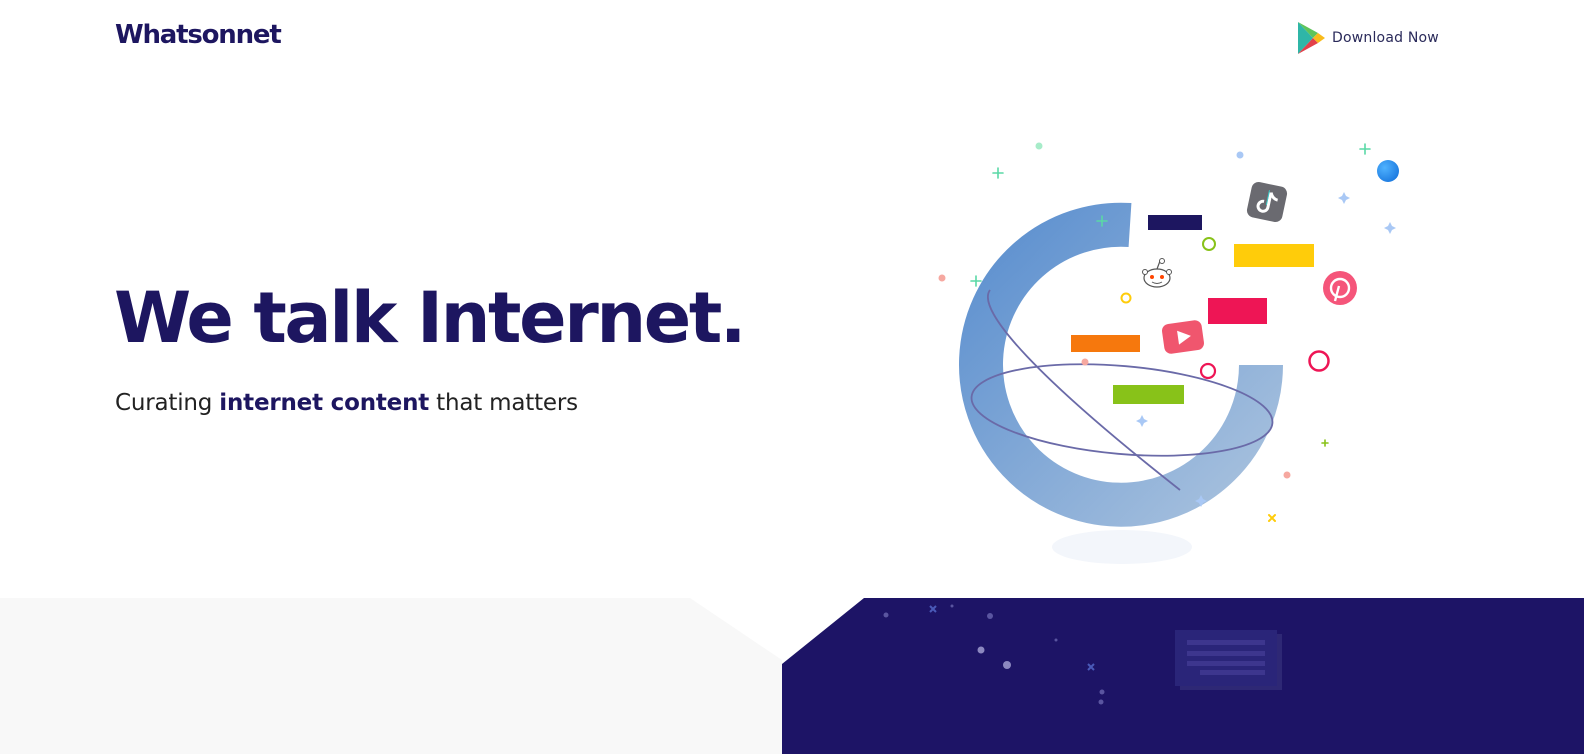  I want to click on hero-subtitle-emphasis: internet content, so click(324, 403).